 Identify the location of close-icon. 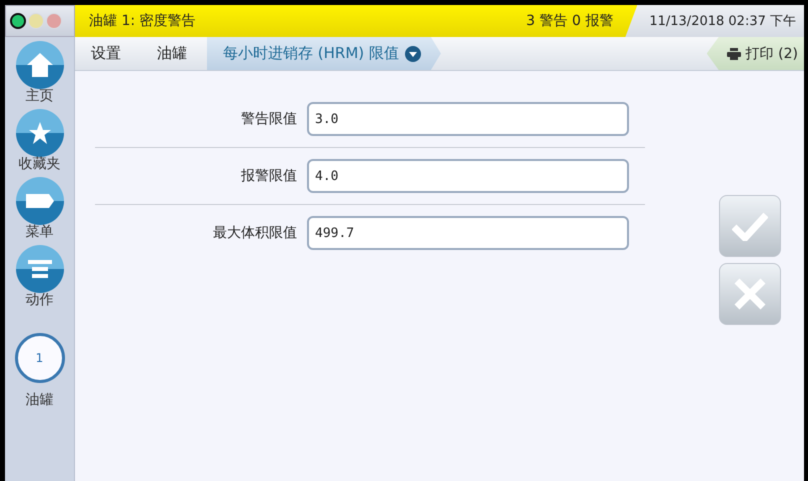
(750, 294).